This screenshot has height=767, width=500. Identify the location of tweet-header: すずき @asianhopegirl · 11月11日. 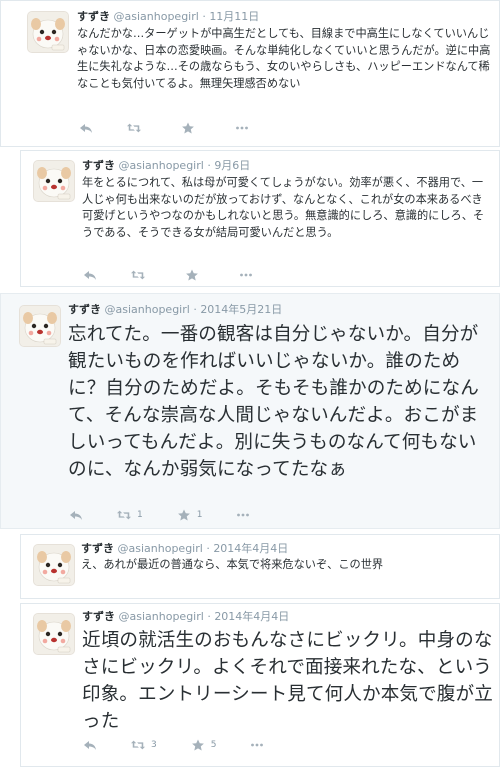
(168, 16).